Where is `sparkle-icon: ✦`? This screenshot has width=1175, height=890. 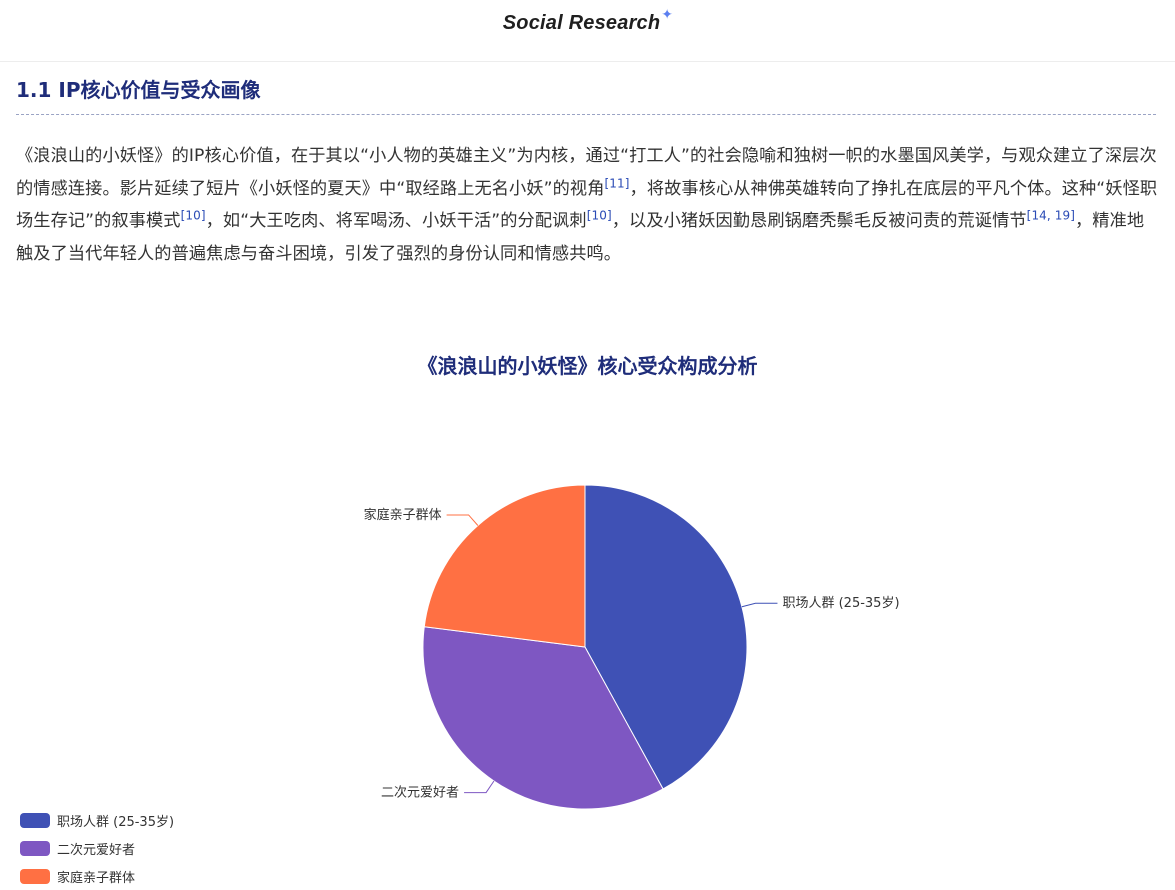
sparkle-icon: ✦ is located at coordinates (667, 14).